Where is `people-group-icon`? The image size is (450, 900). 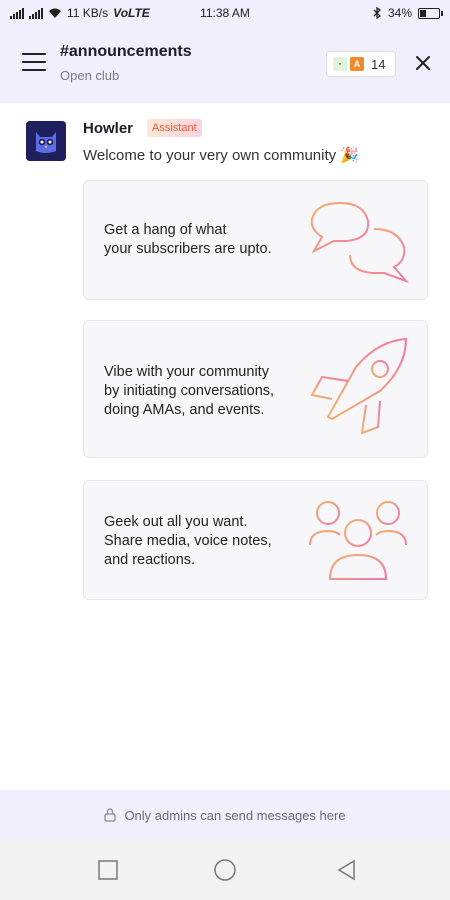 people-group-icon is located at coordinates (358, 540).